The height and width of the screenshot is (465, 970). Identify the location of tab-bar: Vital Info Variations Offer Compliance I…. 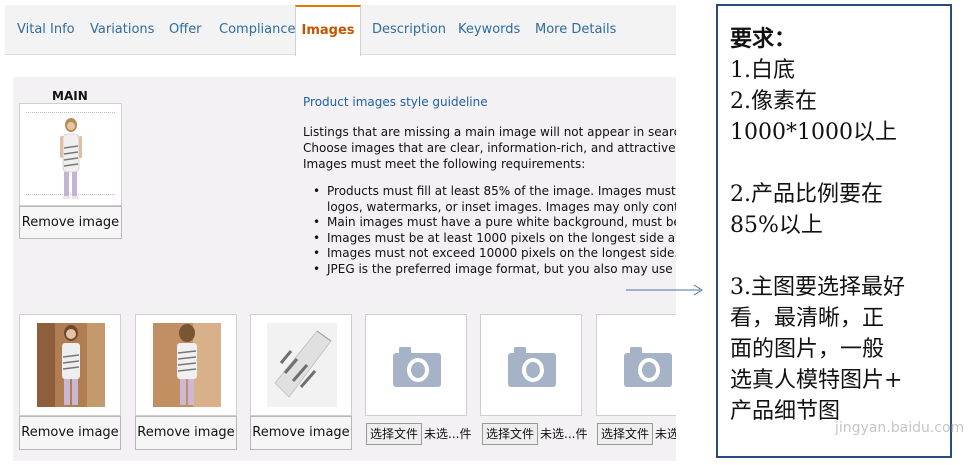
(340, 30).